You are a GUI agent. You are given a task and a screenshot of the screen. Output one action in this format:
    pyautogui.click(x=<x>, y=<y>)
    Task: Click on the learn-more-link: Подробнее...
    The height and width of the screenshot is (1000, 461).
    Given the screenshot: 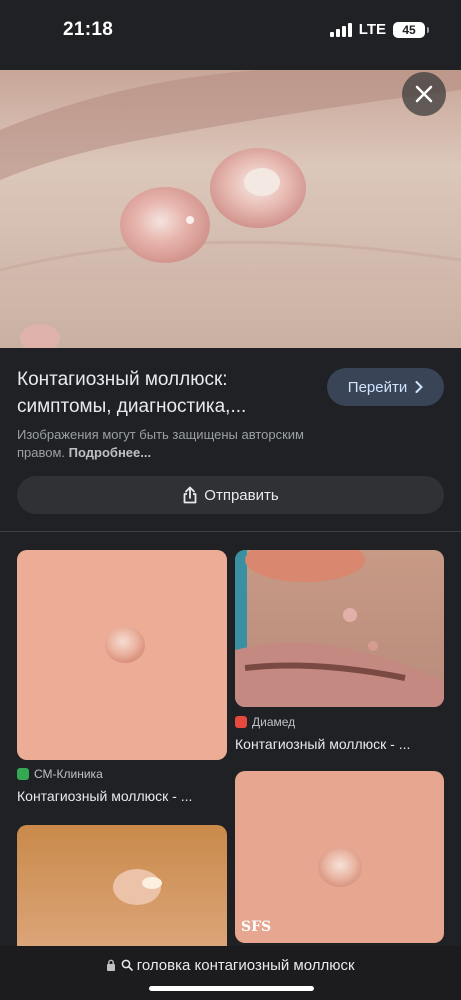 What is the action you would take?
    pyautogui.click(x=110, y=452)
    